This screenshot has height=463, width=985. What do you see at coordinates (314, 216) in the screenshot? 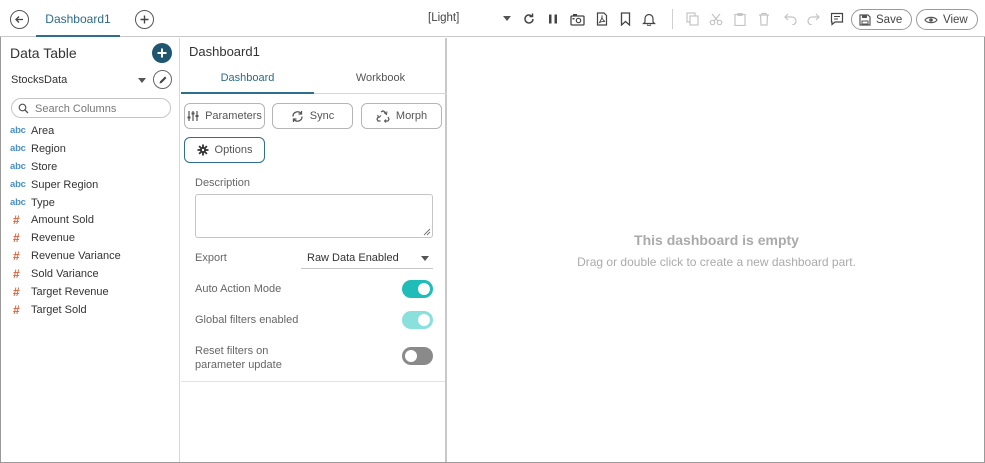
I see `description-field` at bounding box center [314, 216].